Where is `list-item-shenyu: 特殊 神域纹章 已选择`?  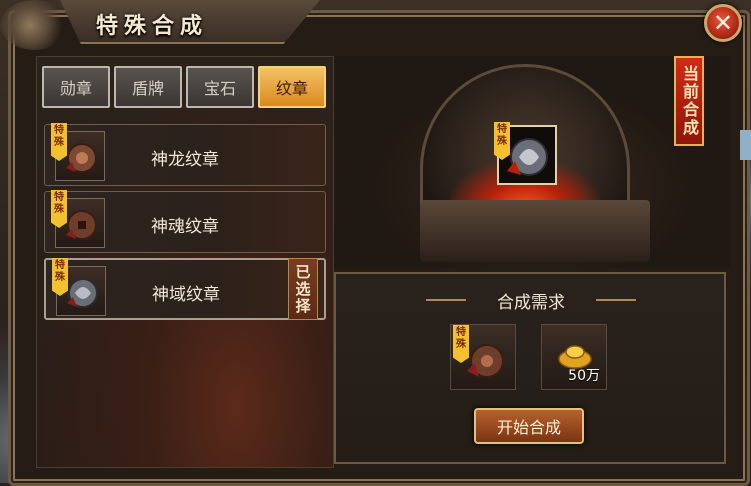
list-item-shenyu: 特殊 神域纹章 已选择 is located at coordinates (185, 289).